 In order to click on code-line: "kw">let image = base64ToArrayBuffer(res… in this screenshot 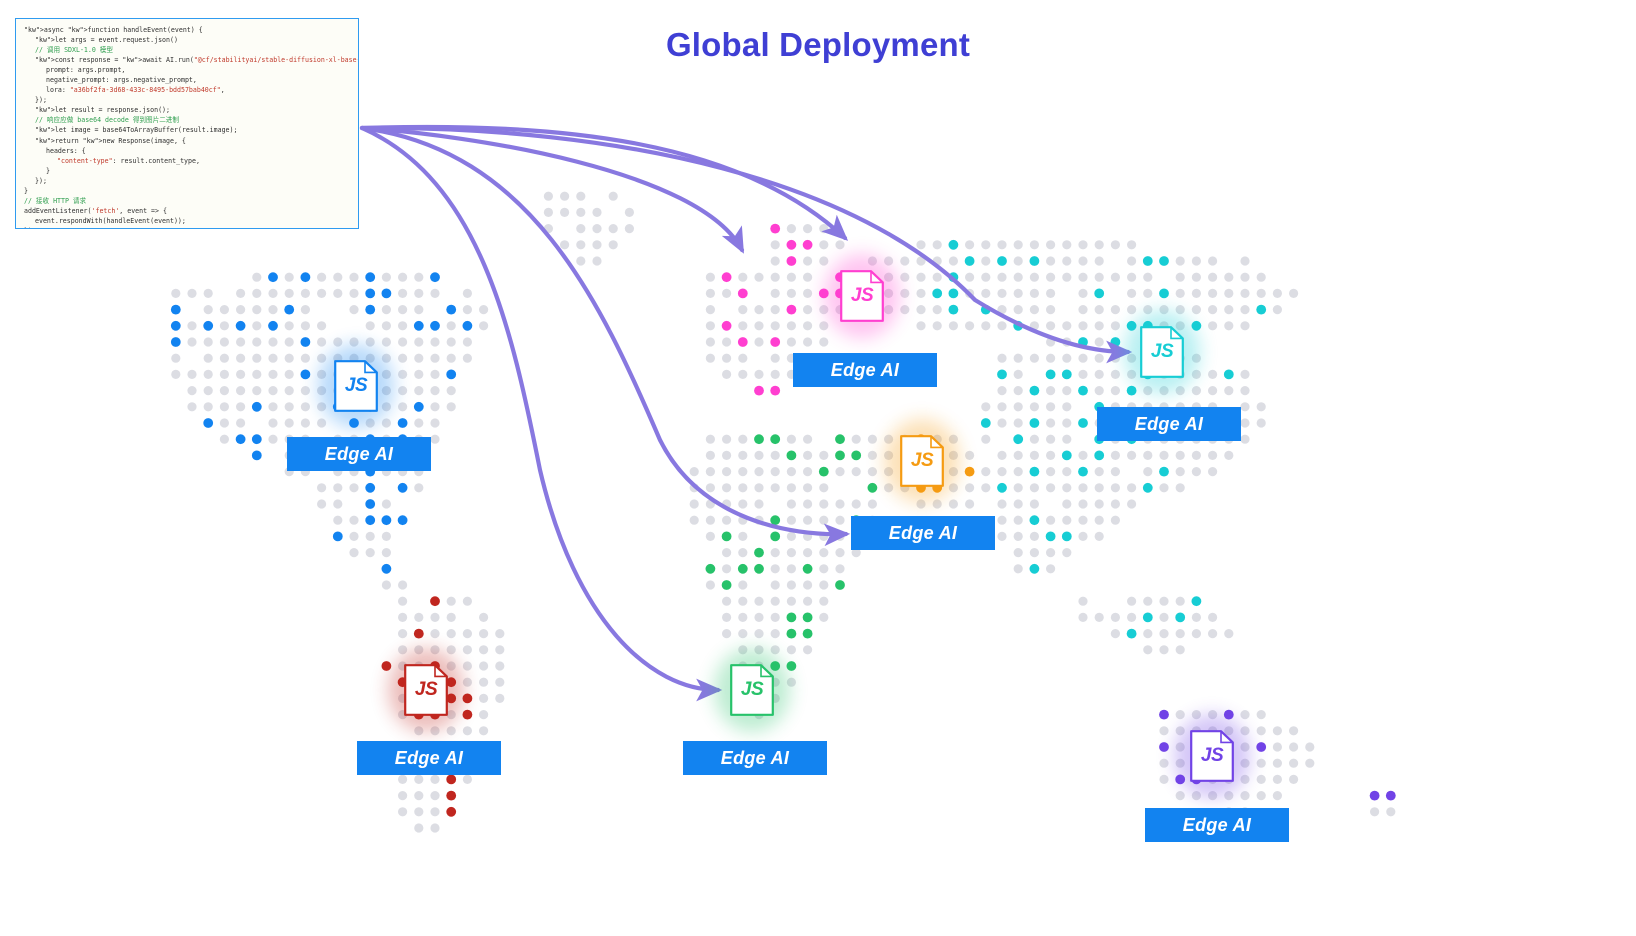, I will do `click(136, 130)`.